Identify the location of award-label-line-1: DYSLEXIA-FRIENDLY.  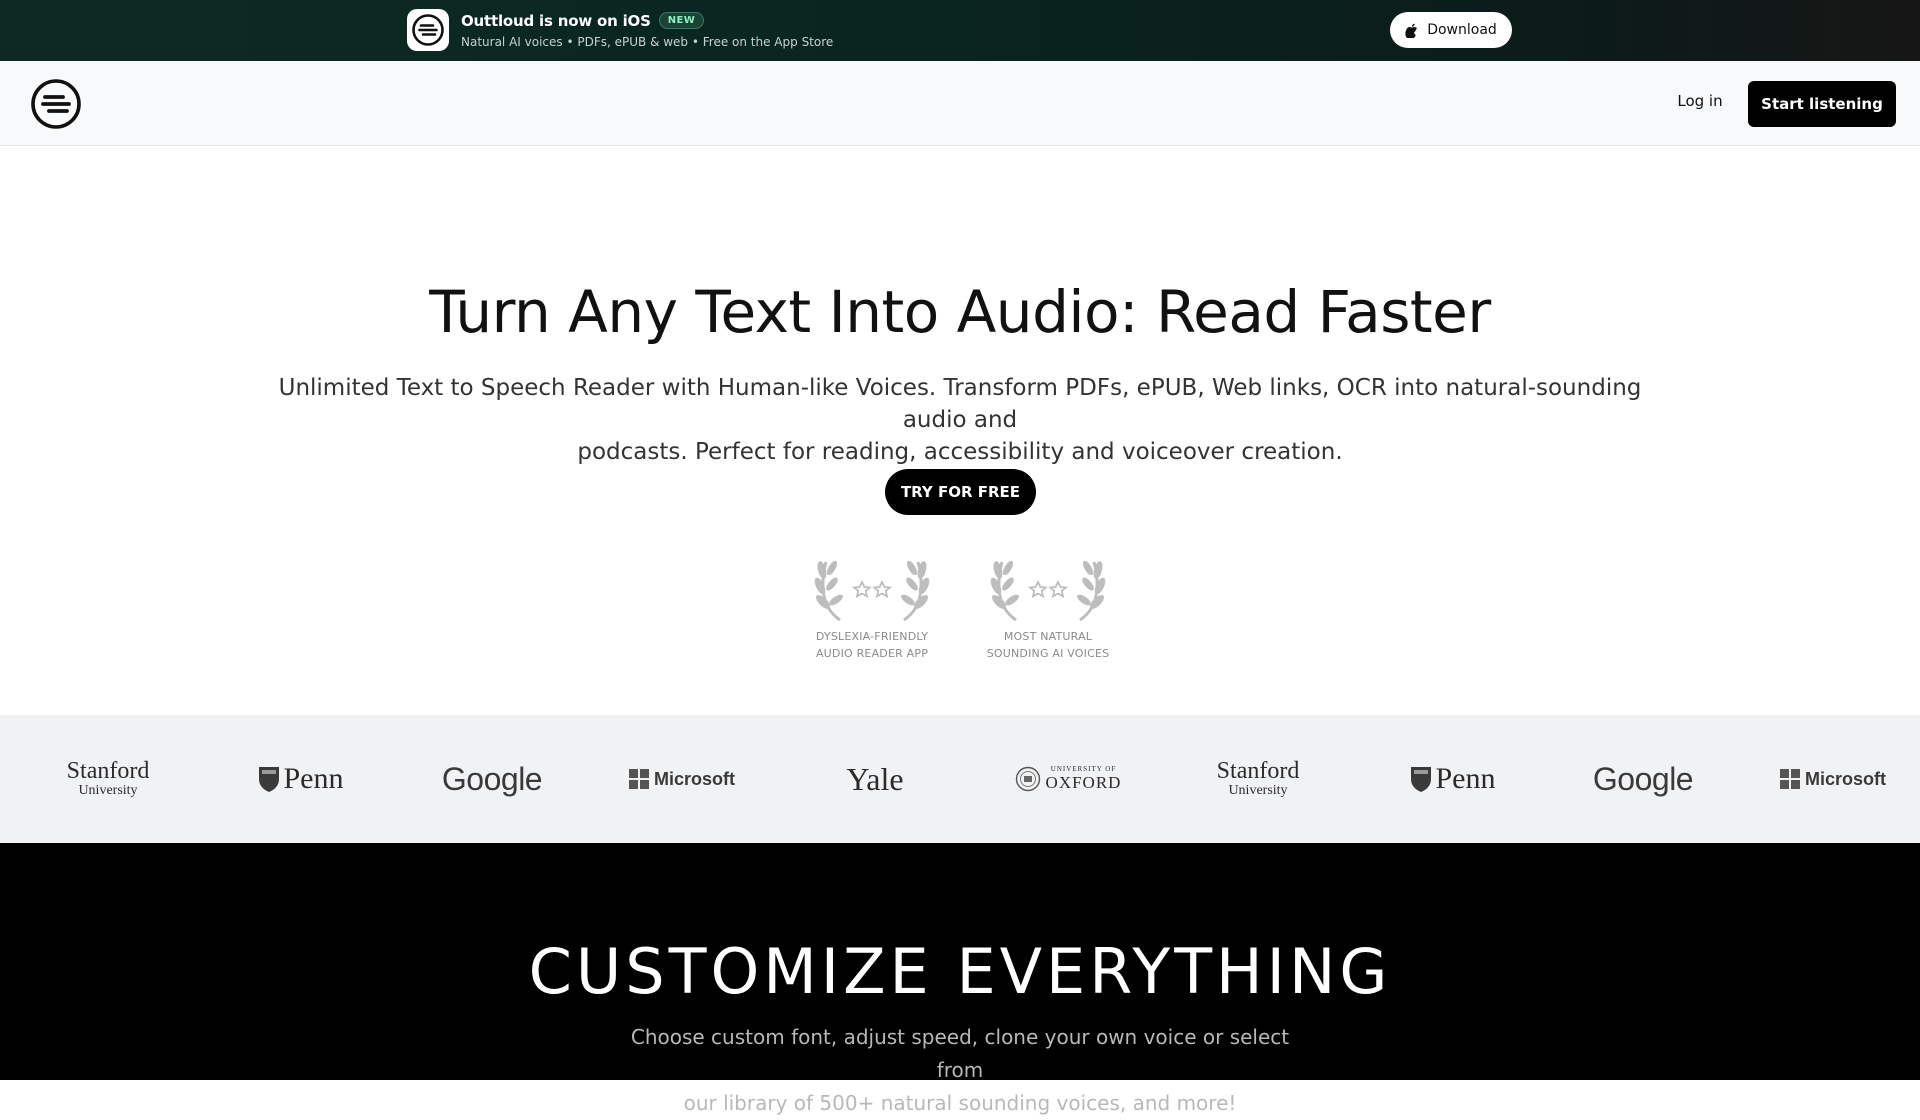
(872, 636).